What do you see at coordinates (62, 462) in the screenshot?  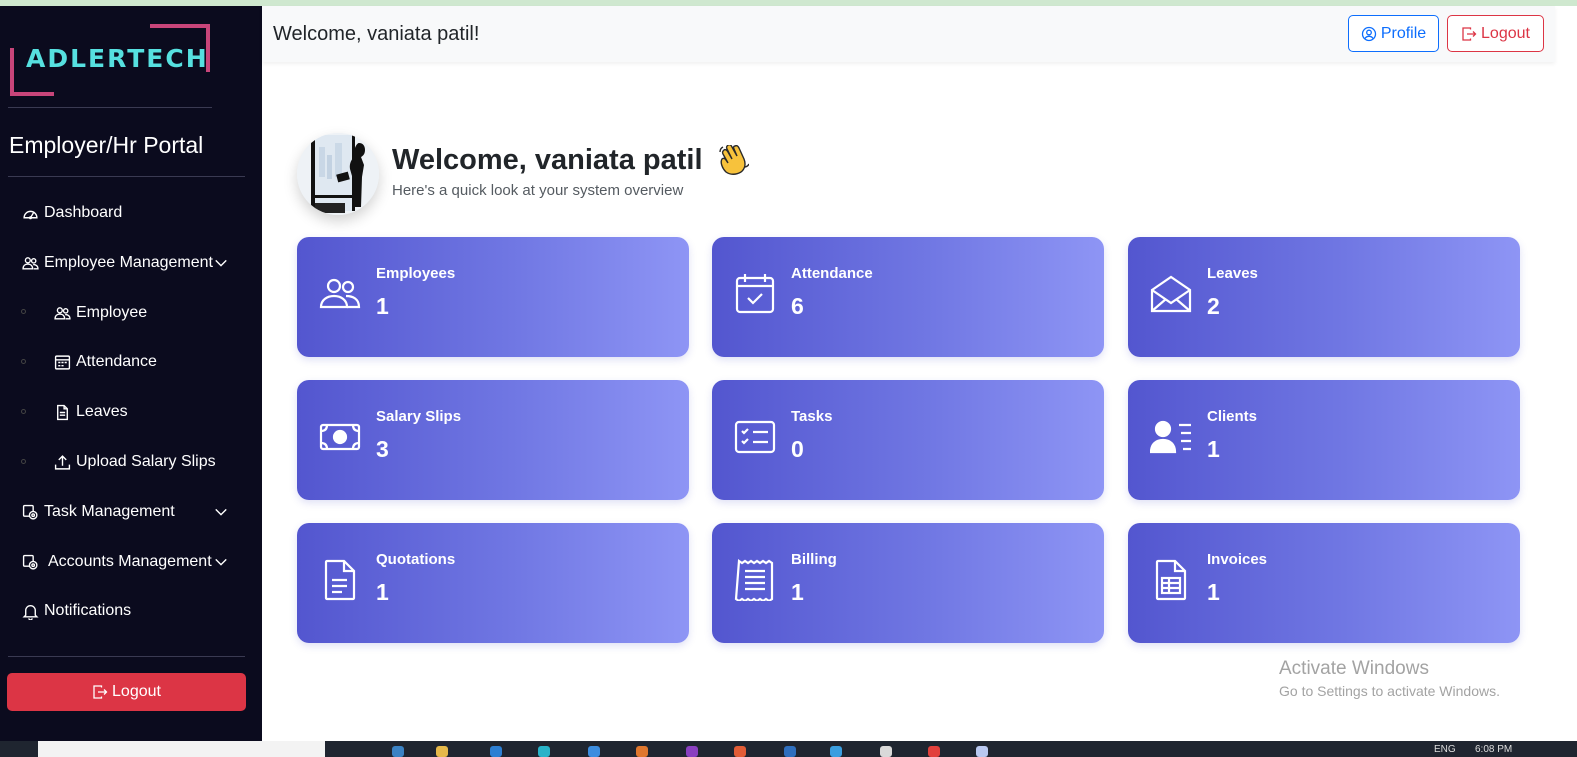 I see `upload-icon` at bounding box center [62, 462].